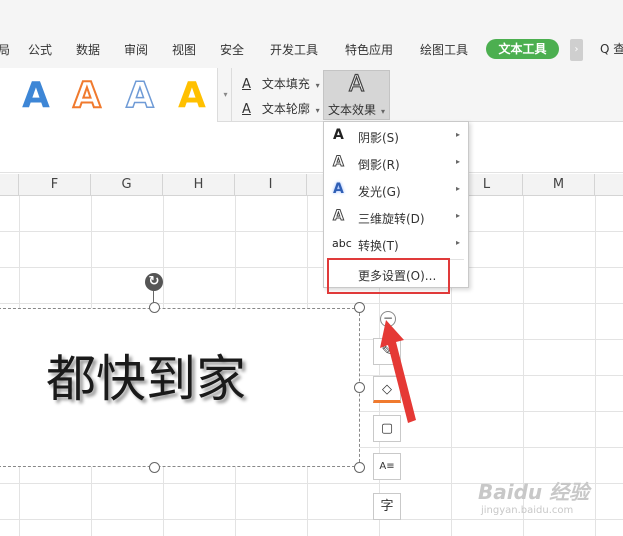 The width and height of the screenshot is (623, 536). Describe the element at coordinates (139, 96) in the screenshot. I see `wordart-style-blue-outline: A` at that location.